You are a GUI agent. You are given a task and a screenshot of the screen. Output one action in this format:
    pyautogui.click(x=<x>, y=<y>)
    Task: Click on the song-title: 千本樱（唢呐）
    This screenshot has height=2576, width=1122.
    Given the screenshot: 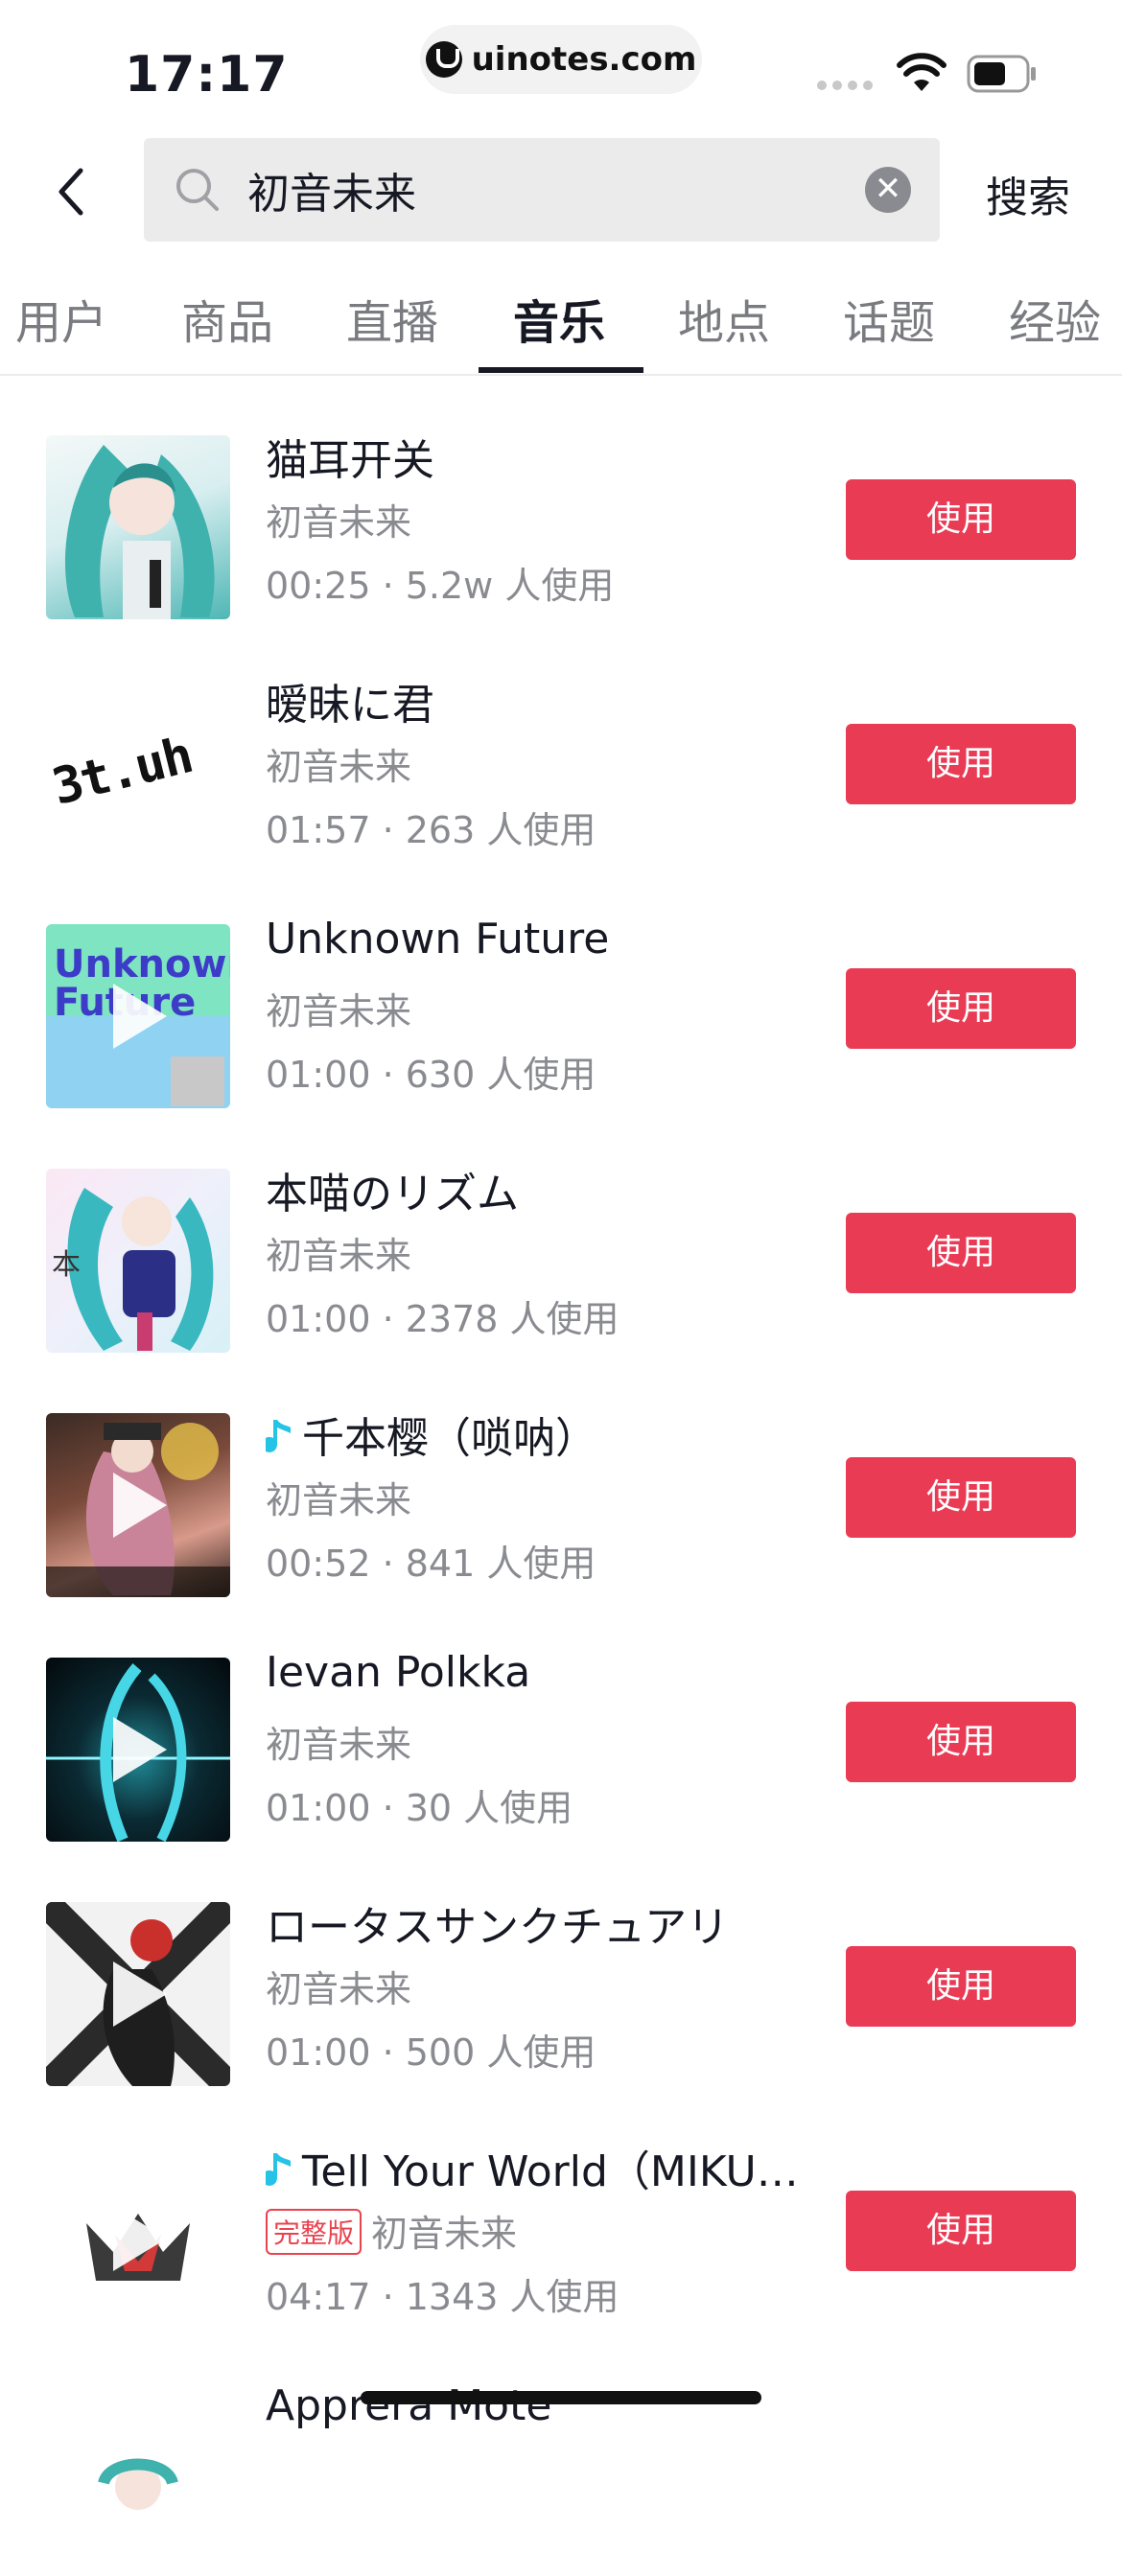 What is the action you would take?
    pyautogui.click(x=431, y=1435)
    